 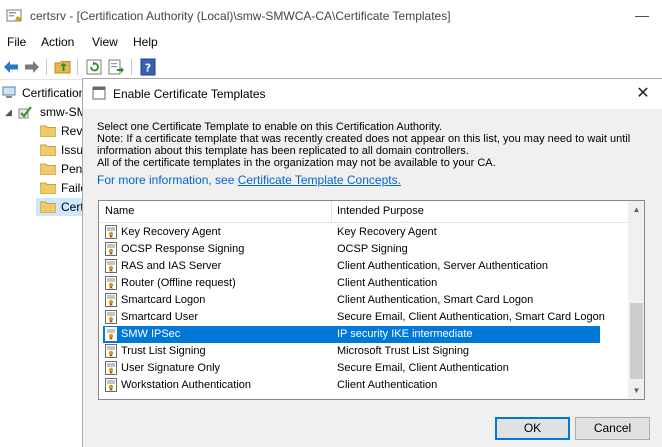 I want to click on minimize-button: —, so click(x=642, y=16).